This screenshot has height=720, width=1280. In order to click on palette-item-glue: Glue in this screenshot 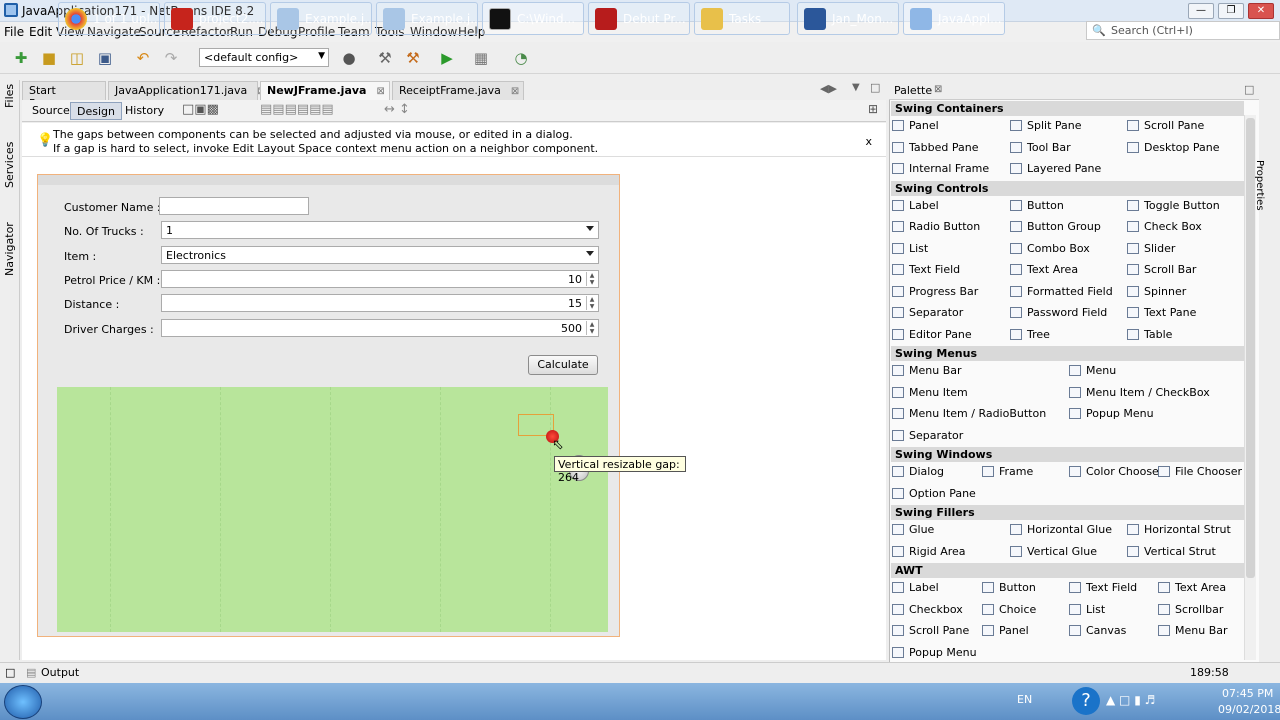, I will do `click(913, 529)`.